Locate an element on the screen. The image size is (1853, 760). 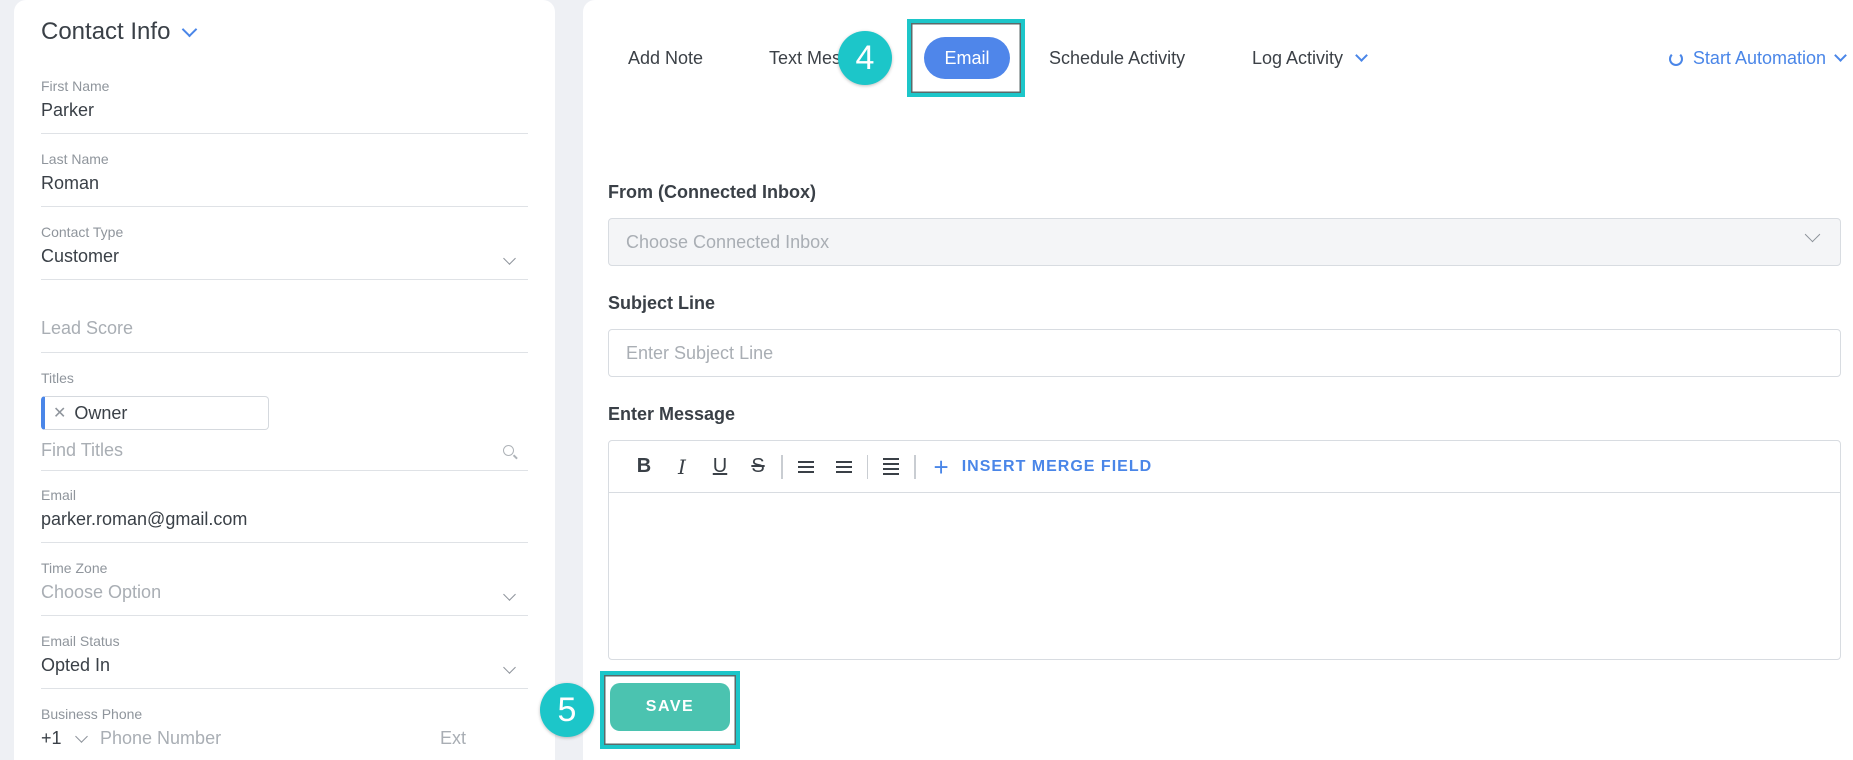
save-button-highlight is located at coordinates (670, 710).